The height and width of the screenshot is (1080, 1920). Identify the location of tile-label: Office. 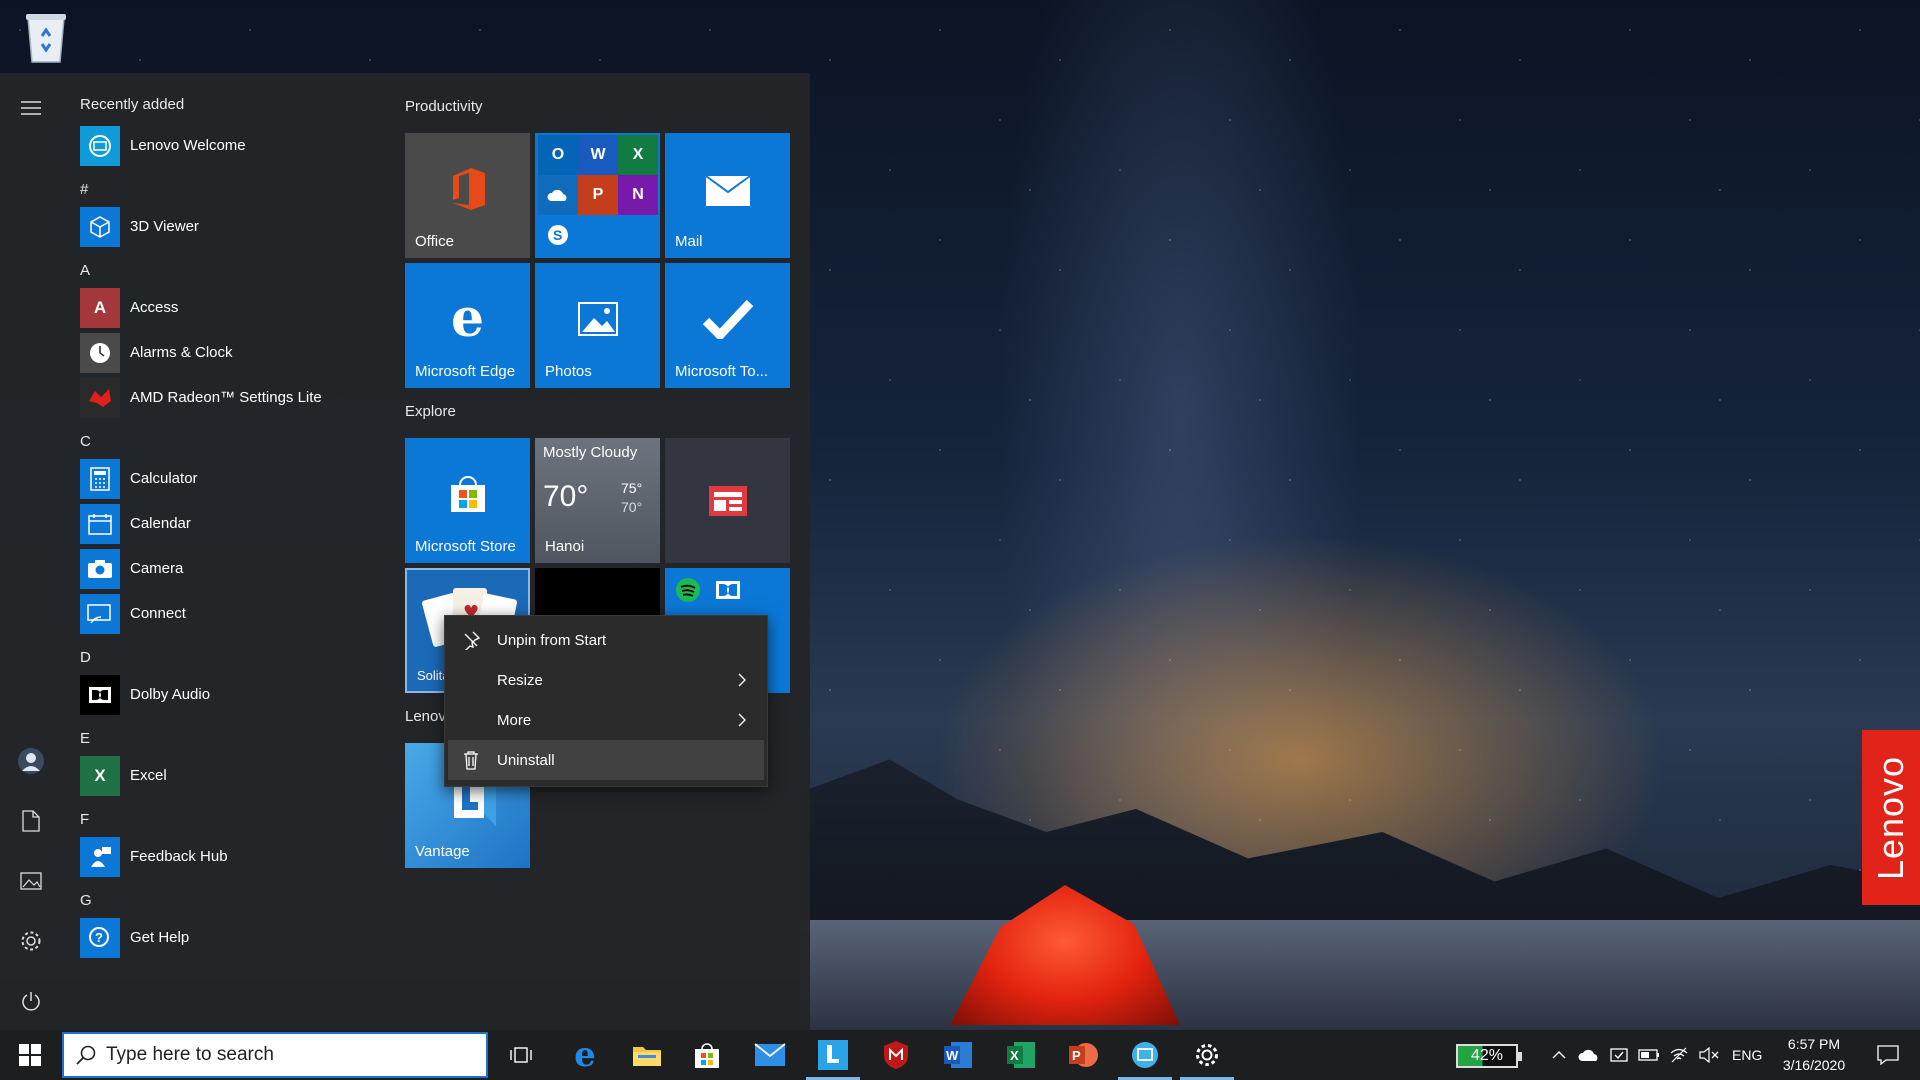
(434, 241).